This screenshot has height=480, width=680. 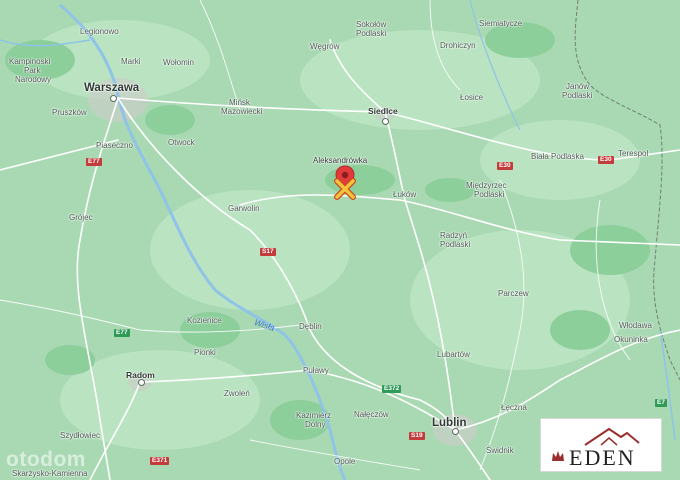 I want to click on place-label: Biała Podlaska, so click(x=557, y=156).